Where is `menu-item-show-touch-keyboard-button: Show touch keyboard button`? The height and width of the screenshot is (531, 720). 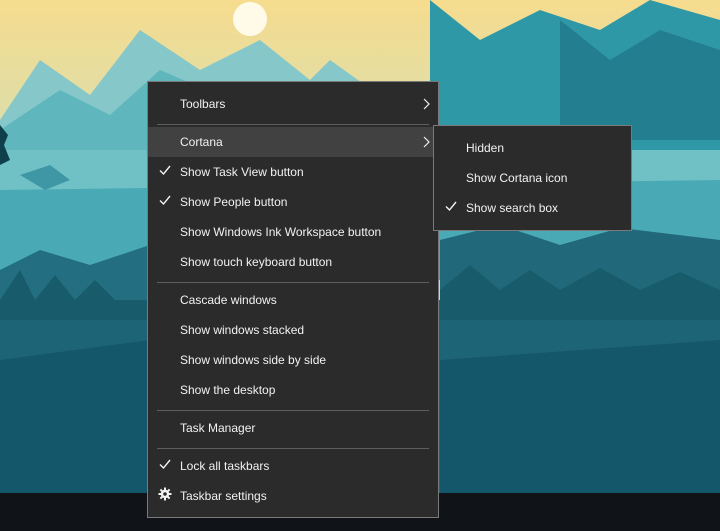
menu-item-show-touch-keyboard-button: Show touch keyboard button is located at coordinates (293, 262).